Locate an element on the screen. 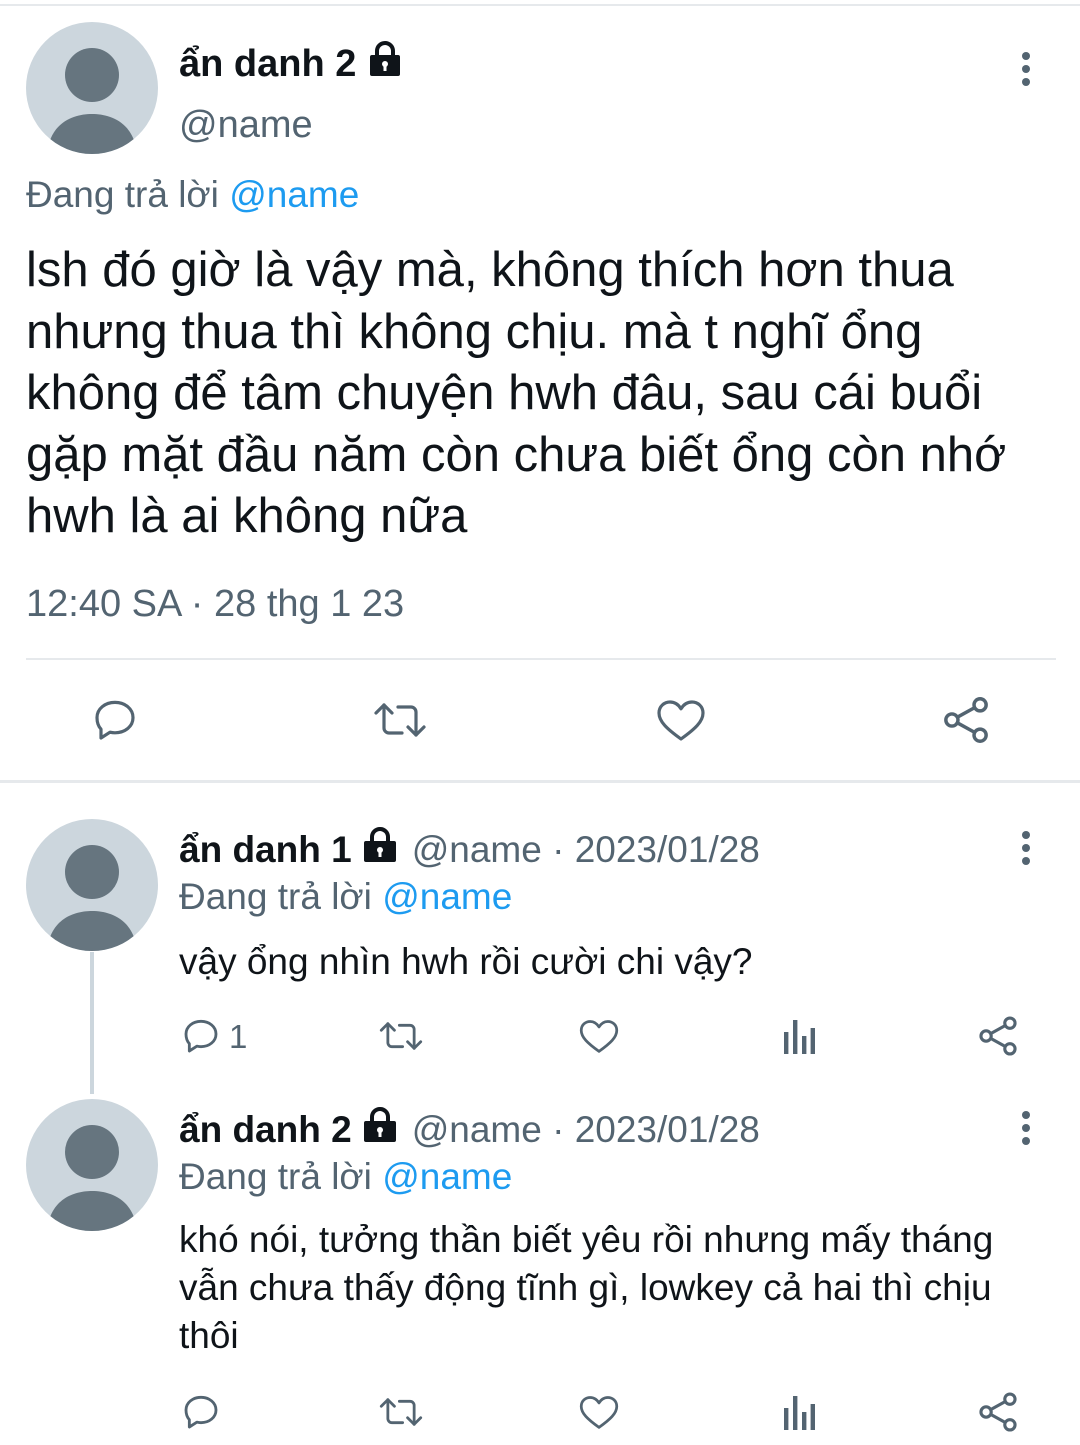  timestamp: 12:40 SA · 28 thg 1 23 is located at coordinates (215, 604).